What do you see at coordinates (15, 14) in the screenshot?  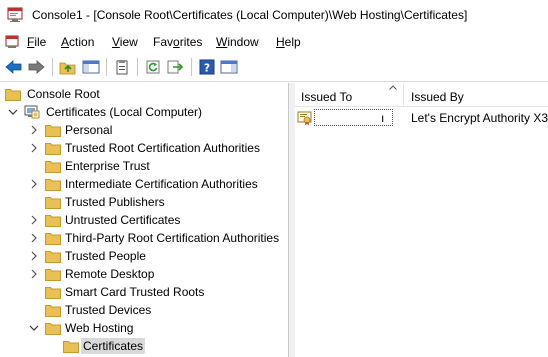 I see `mmc-app-icon` at bounding box center [15, 14].